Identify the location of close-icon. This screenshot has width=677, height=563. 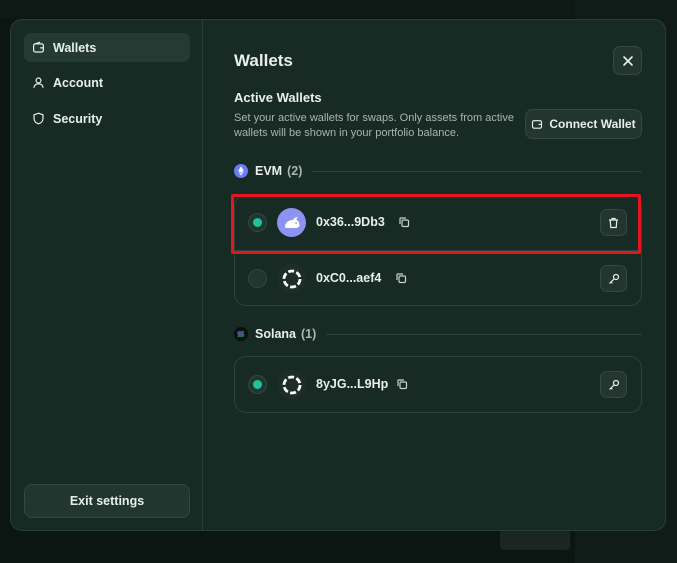
(627, 60).